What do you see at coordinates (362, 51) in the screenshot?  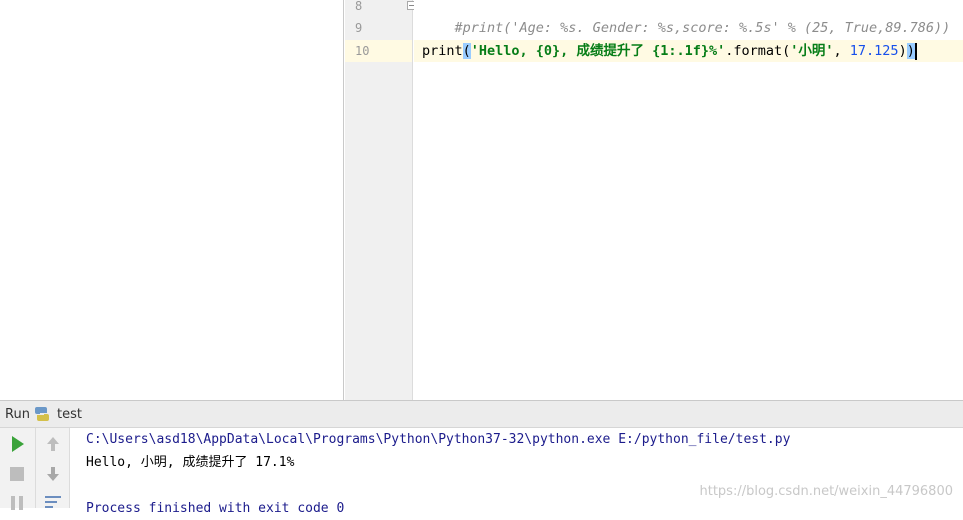 I see `line-number: 10` at bounding box center [362, 51].